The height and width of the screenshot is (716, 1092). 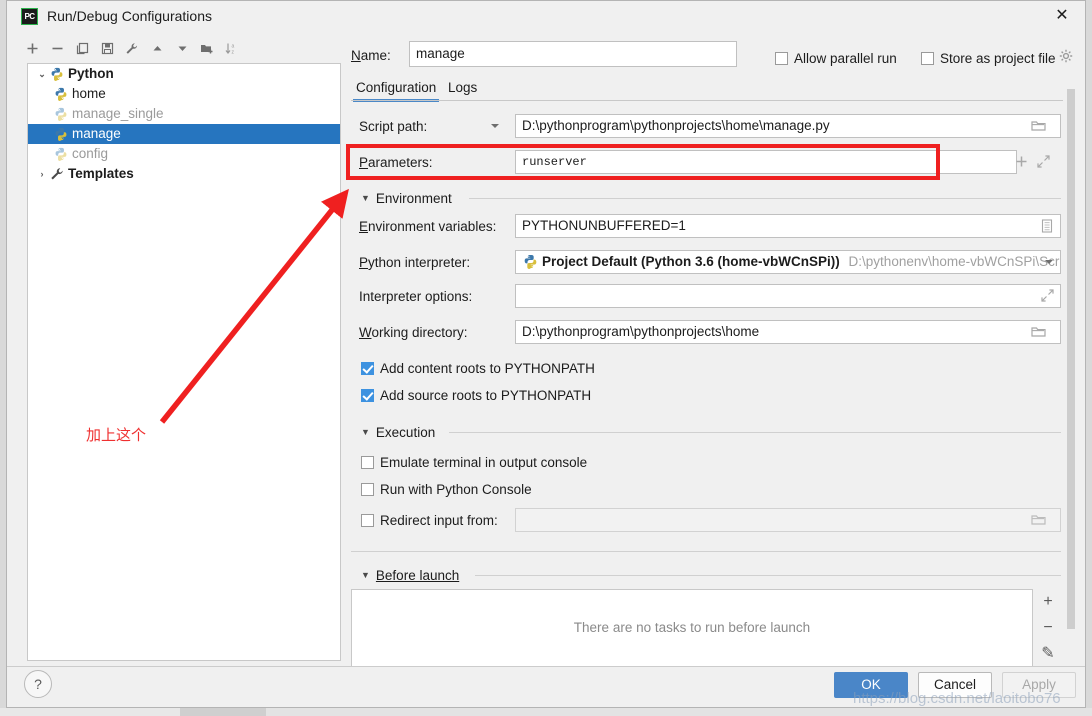 What do you see at coordinates (1043, 161) in the screenshot?
I see `parameters-expand-icon` at bounding box center [1043, 161].